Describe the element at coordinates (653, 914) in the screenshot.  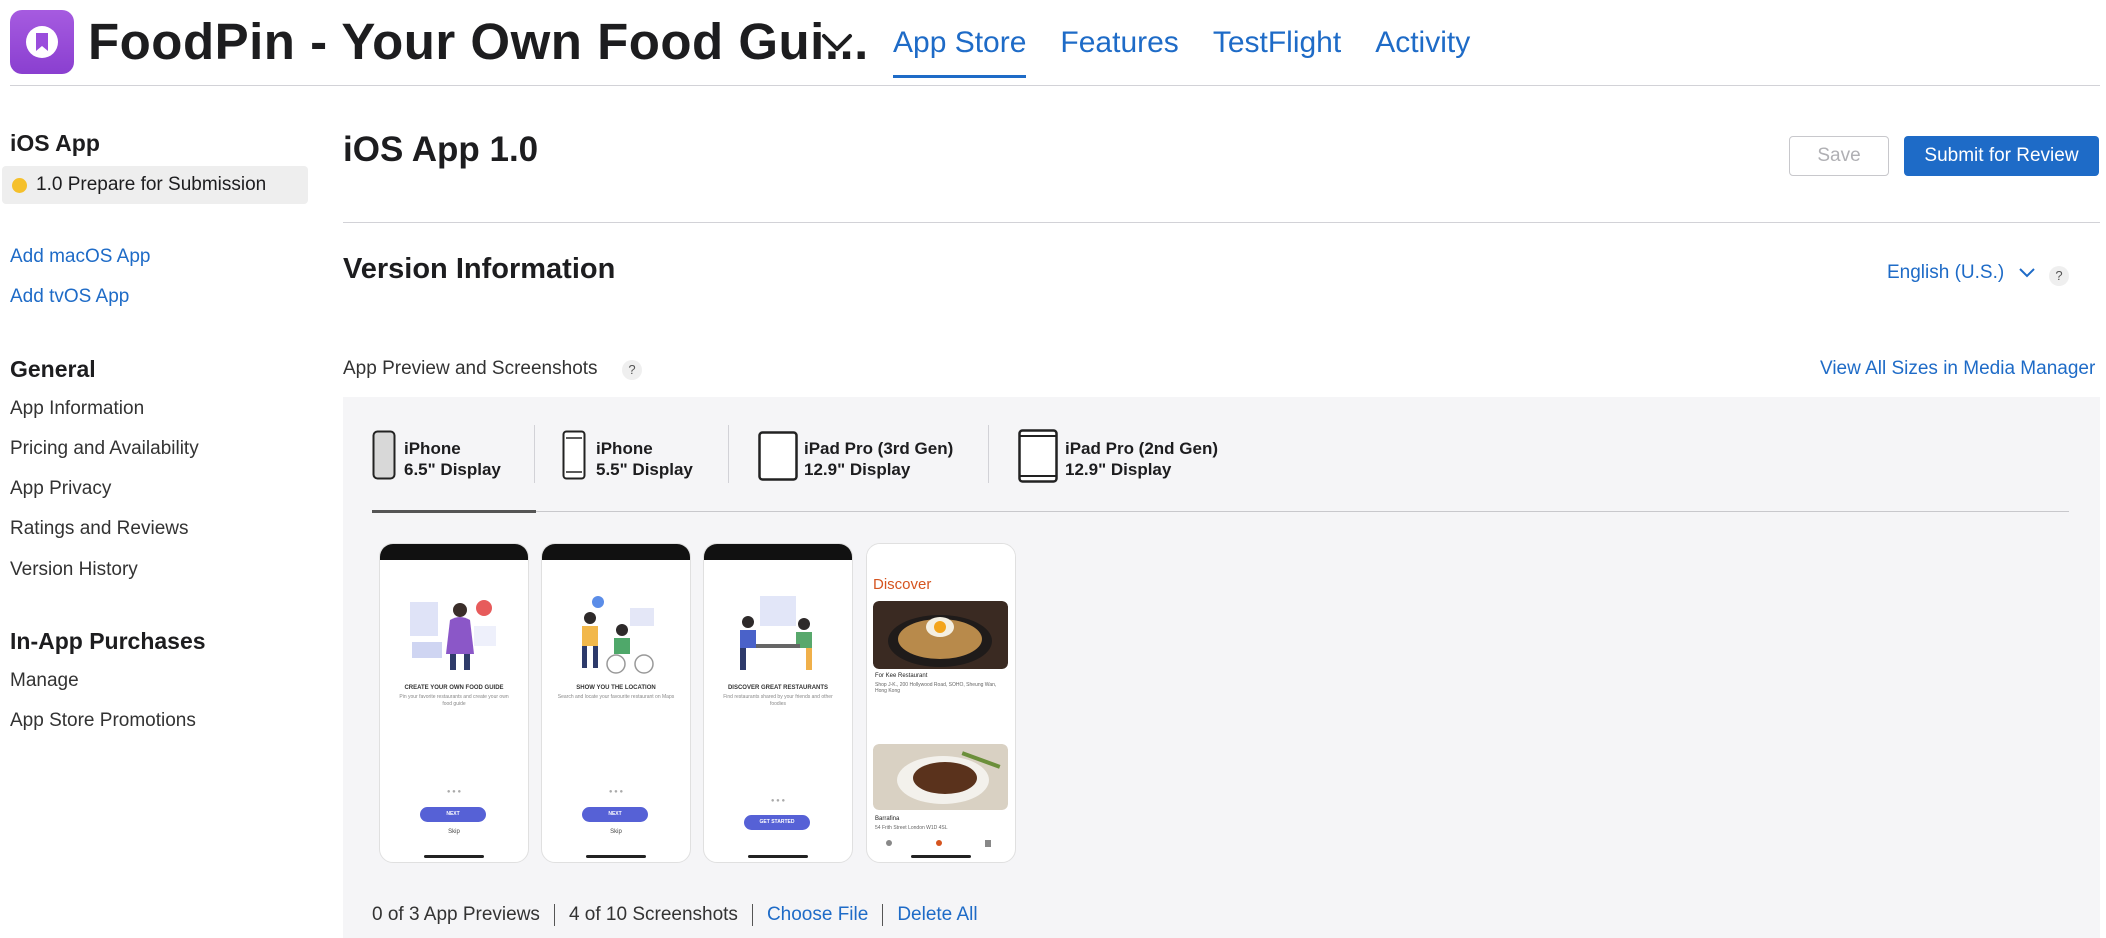
I see `screenshots-count: 4 of 10 Screenshots` at that location.